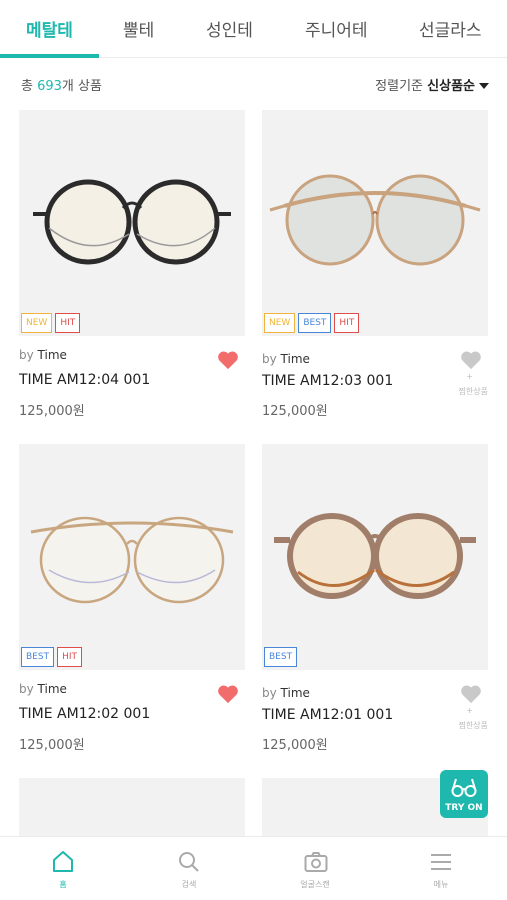 Image resolution: width=507 pixels, height=900 pixels. What do you see at coordinates (336, 28) in the screenshot?
I see `tab-junior: 주니어테` at bounding box center [336, 28].